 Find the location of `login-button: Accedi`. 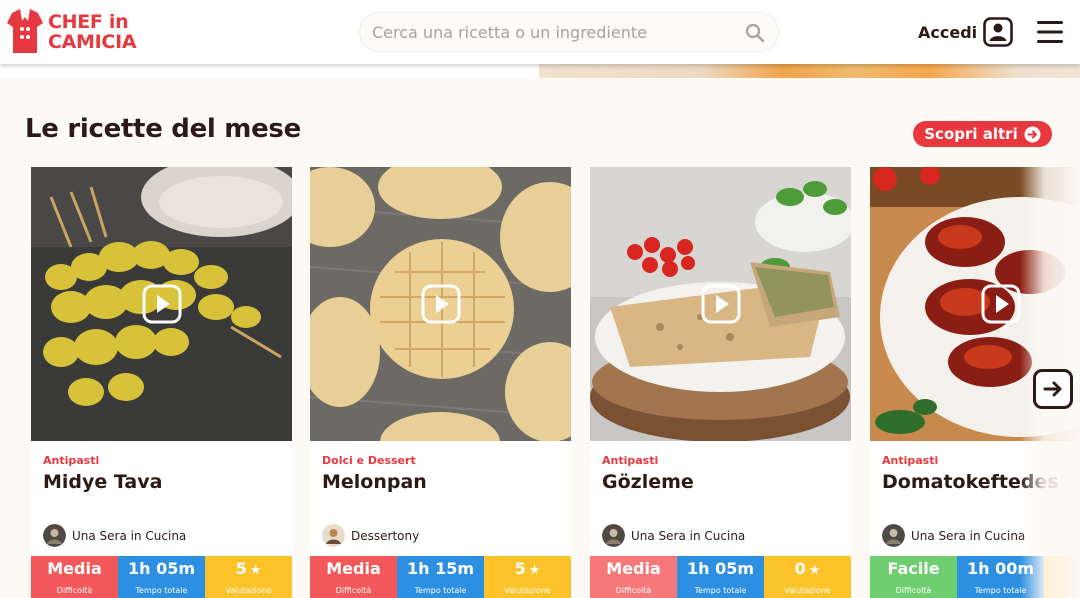

login-button: Accedi is located at coordinates (965, 32).